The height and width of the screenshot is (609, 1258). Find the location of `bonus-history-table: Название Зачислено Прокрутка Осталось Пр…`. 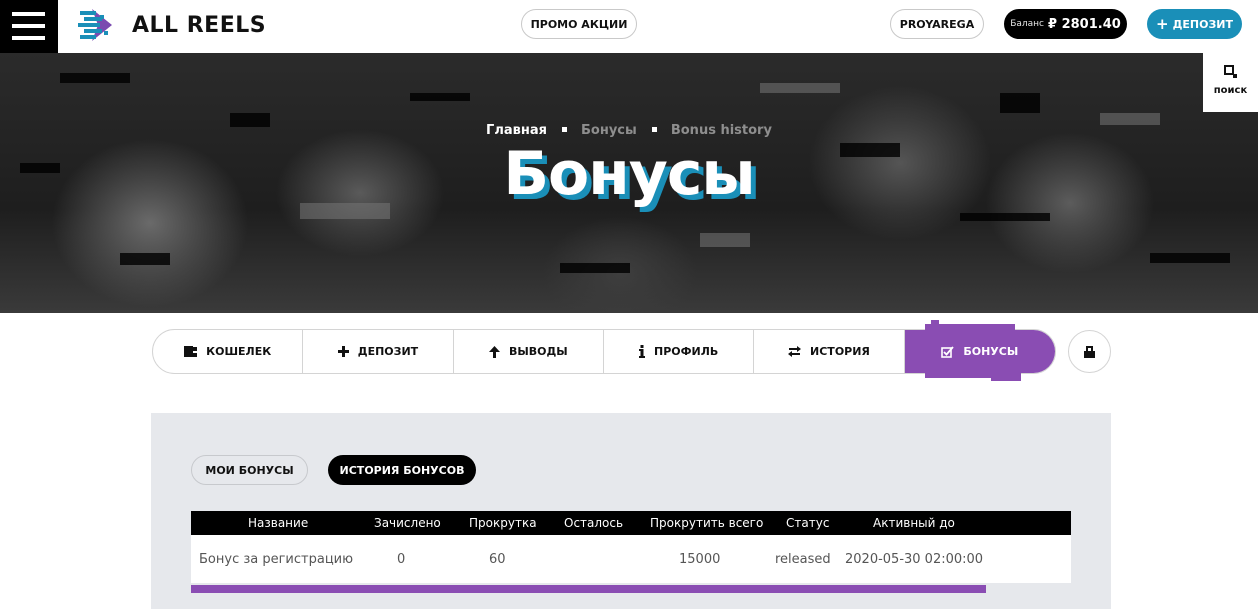

bonus-history-table: Название Зачислено Прокрутка Осталось Пр… is located at coordinates (631, 547).